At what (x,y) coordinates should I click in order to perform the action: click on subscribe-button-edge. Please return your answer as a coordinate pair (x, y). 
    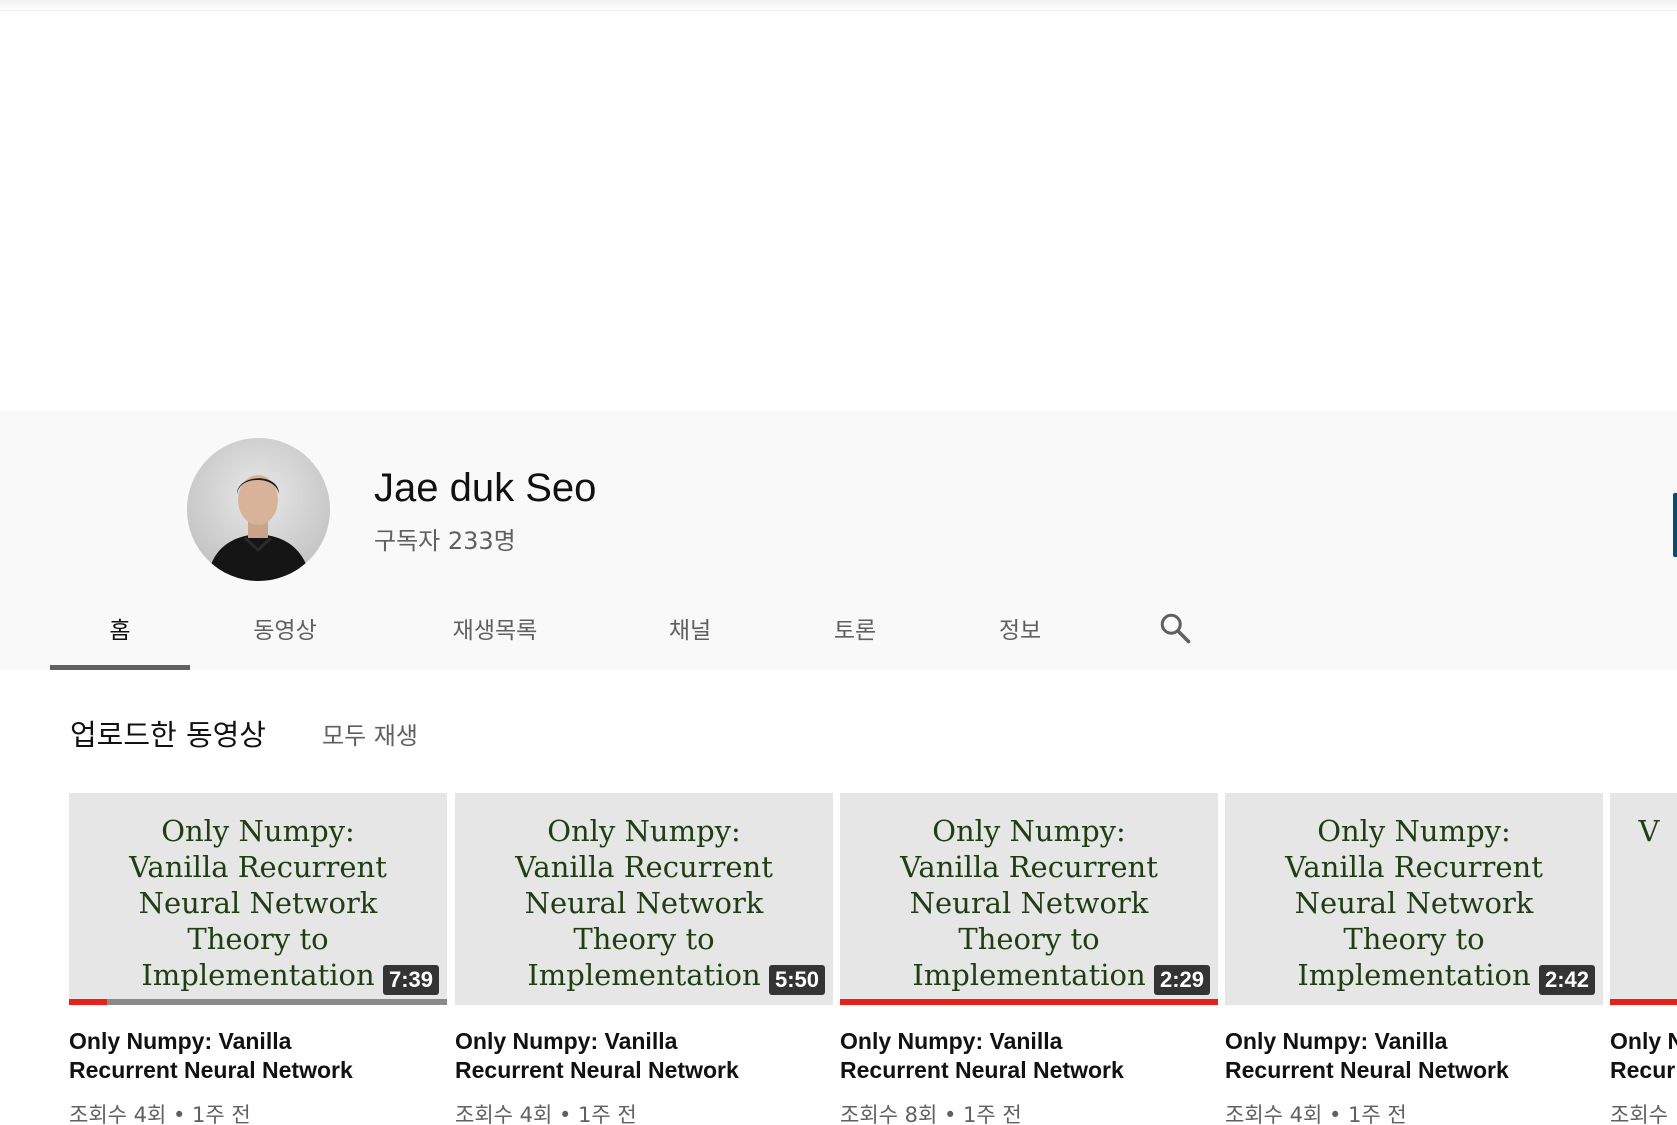
    Looking at the image, I should click on (1675, 525).